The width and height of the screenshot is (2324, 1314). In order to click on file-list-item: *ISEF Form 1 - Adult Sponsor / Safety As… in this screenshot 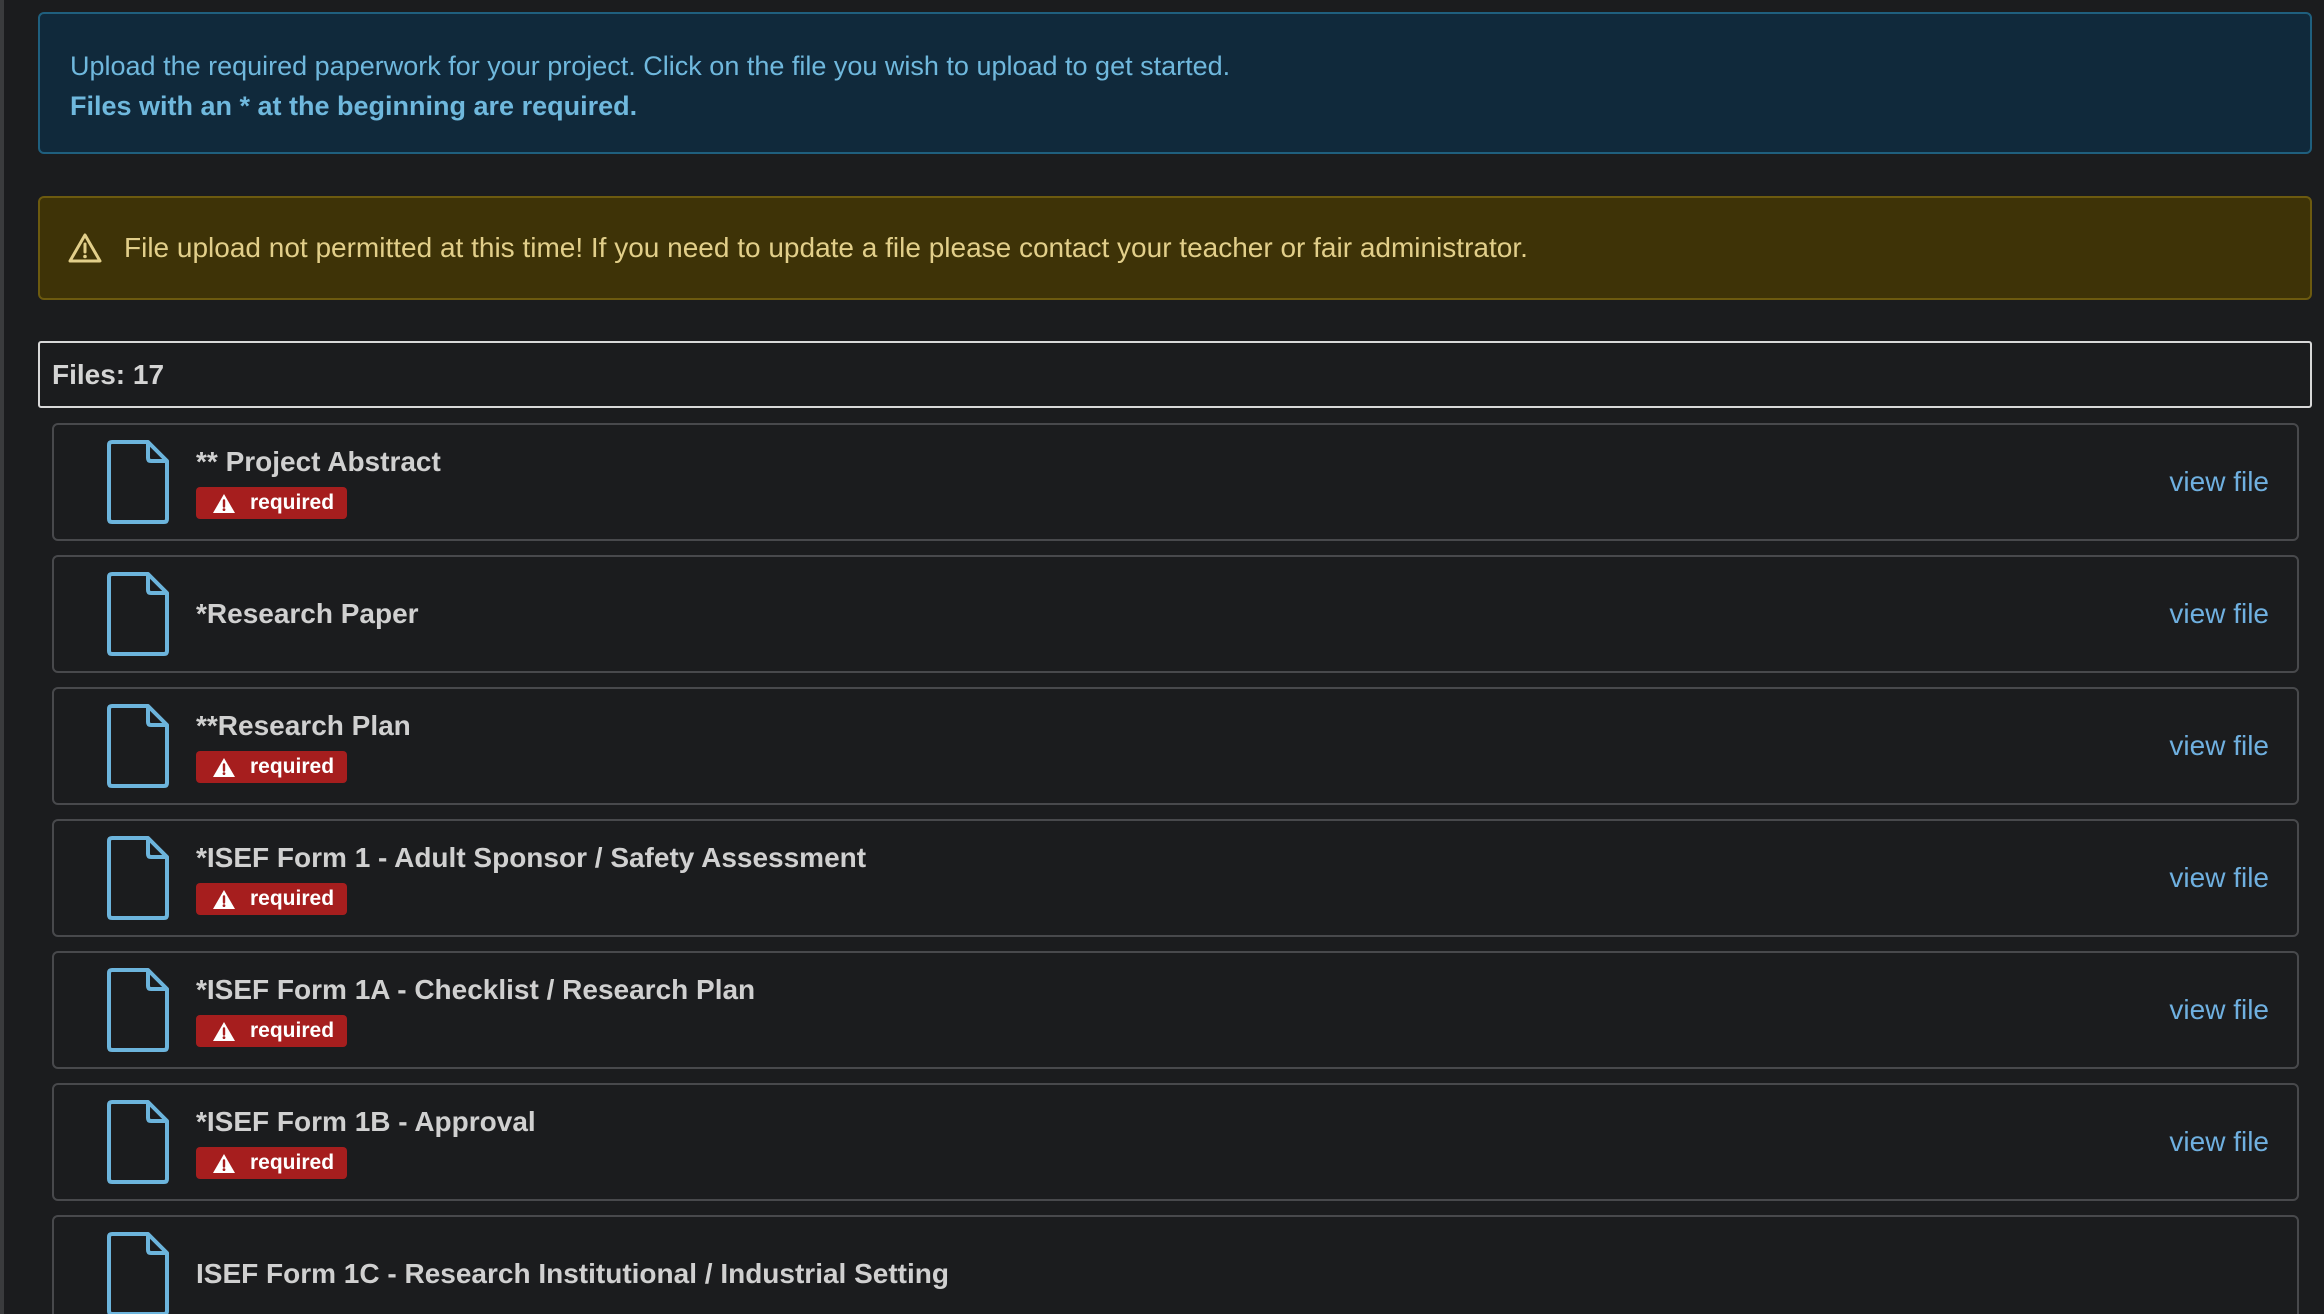, I will do `click(1175, 878)`.